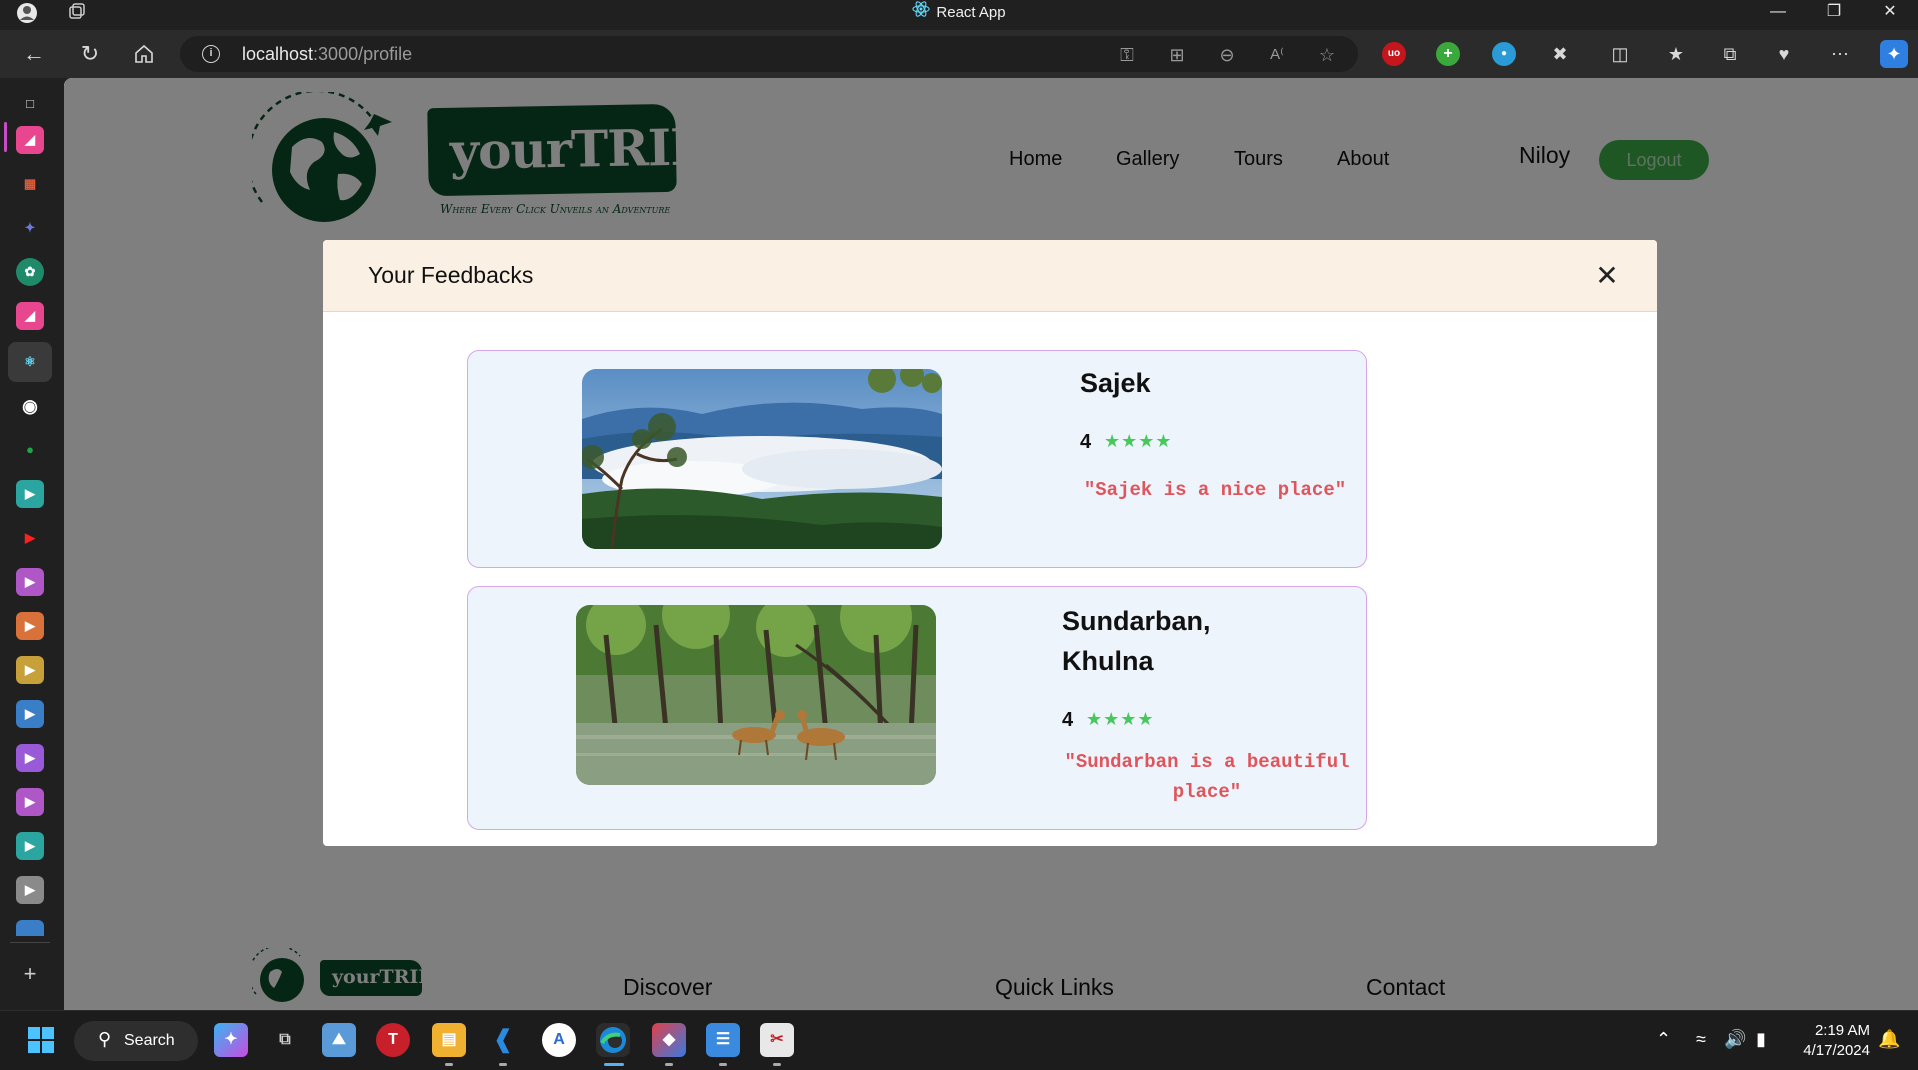  Describe the element at coordinates (30, 450) in the screenshot. I see `mongodb-tab-icon: ●` at that location.